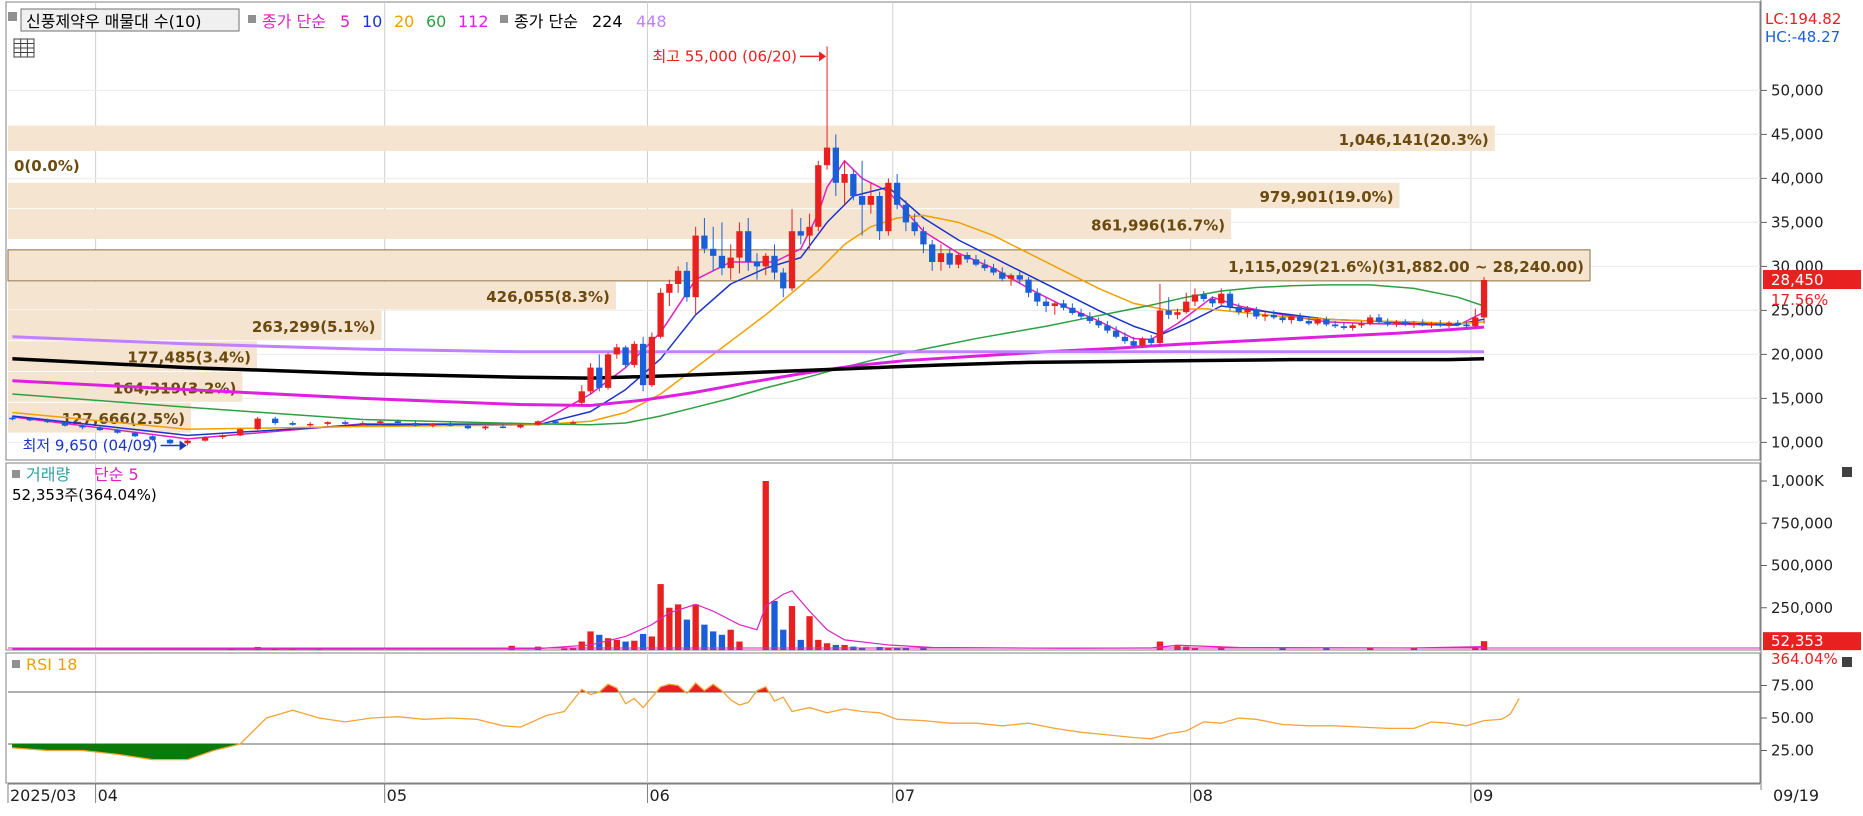 The height and width of the screenshot is (816, 1863). Describe the element at coordinates (607, 21) in the screenshot. I see `legend-ma2-224: 224` at that location.